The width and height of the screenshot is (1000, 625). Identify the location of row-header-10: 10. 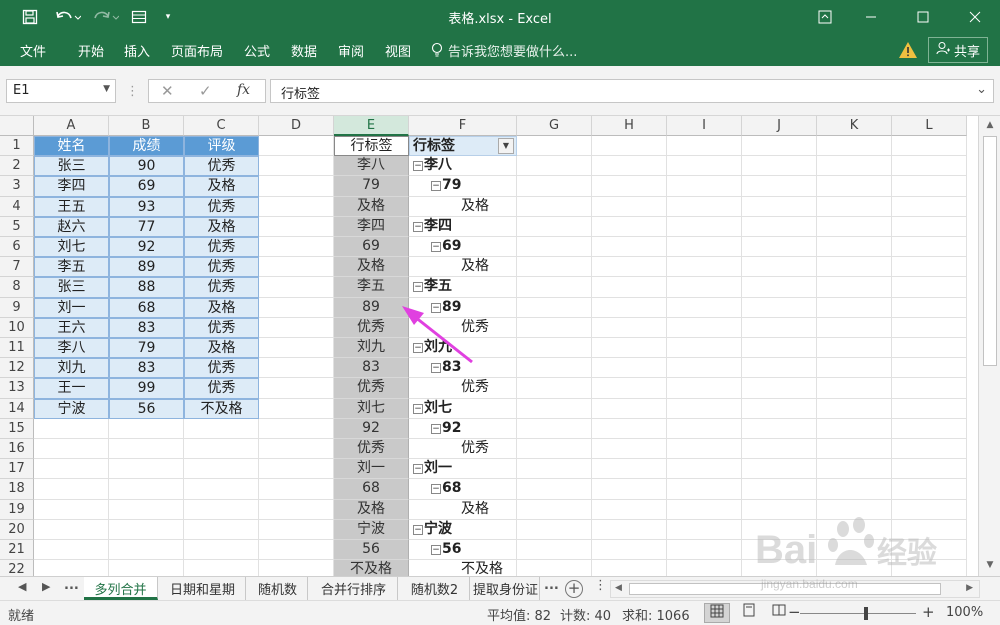
(17, 327).